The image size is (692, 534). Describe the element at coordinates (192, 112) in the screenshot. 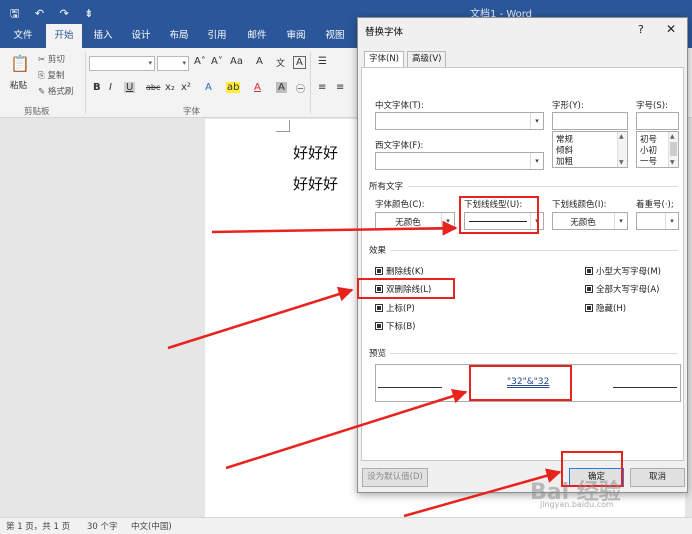

I see `font-group-label: 字体` at that location.